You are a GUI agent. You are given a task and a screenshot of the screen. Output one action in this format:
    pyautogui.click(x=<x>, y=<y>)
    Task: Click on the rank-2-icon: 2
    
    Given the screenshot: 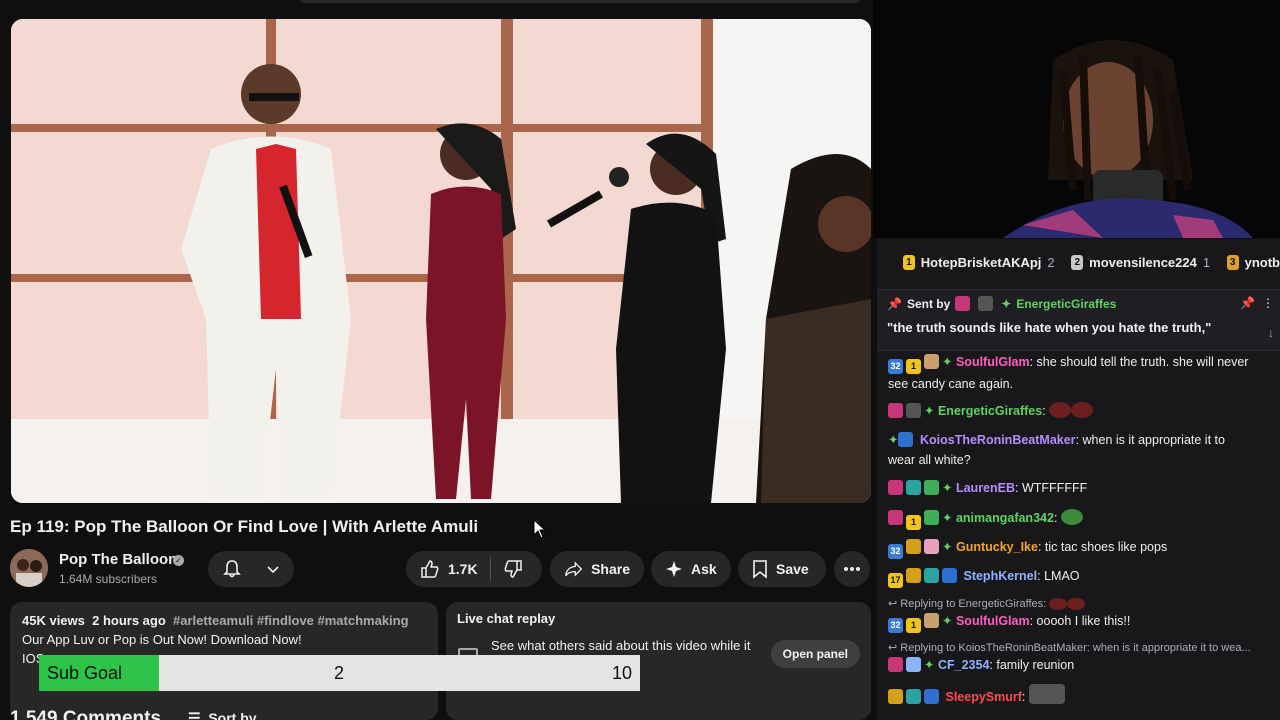 What is the action you would take?
    pyautogui.click(x=1077, y=262)
    